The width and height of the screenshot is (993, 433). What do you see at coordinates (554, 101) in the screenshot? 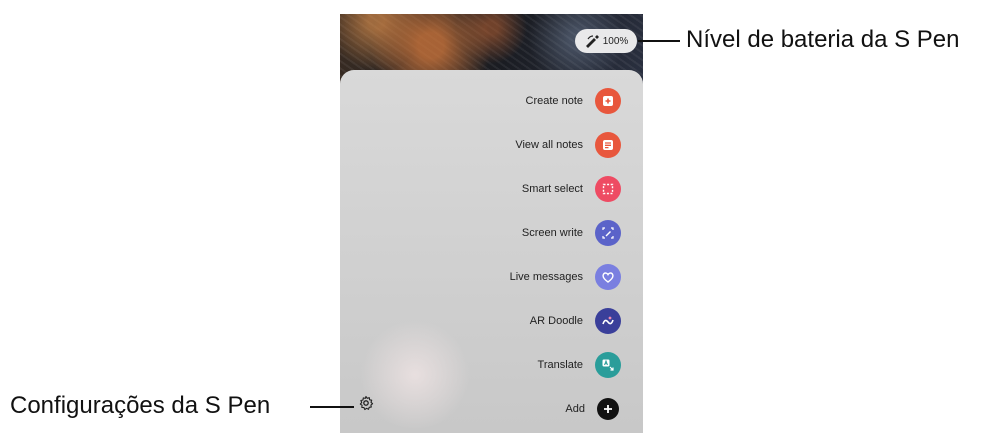
I see `menu-item-label: Create note` at bounding box center [554, 101].